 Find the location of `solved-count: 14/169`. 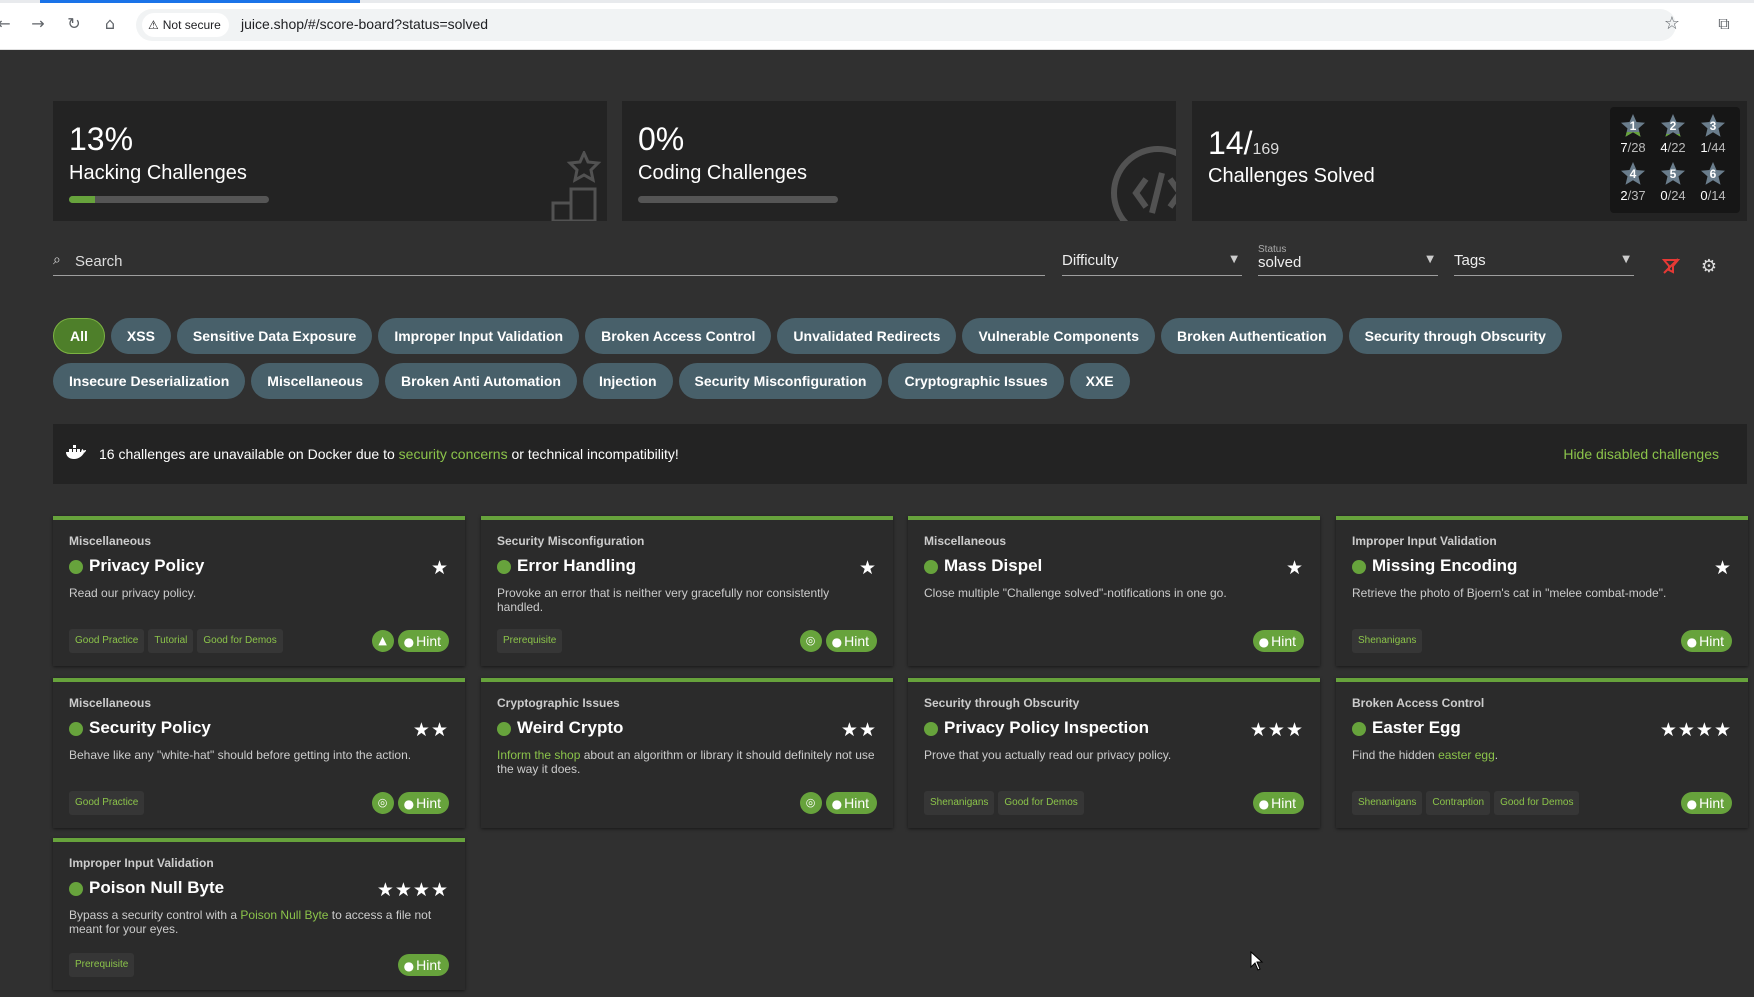

solved-count: 14/169 is located at coordinates (1244, 143).